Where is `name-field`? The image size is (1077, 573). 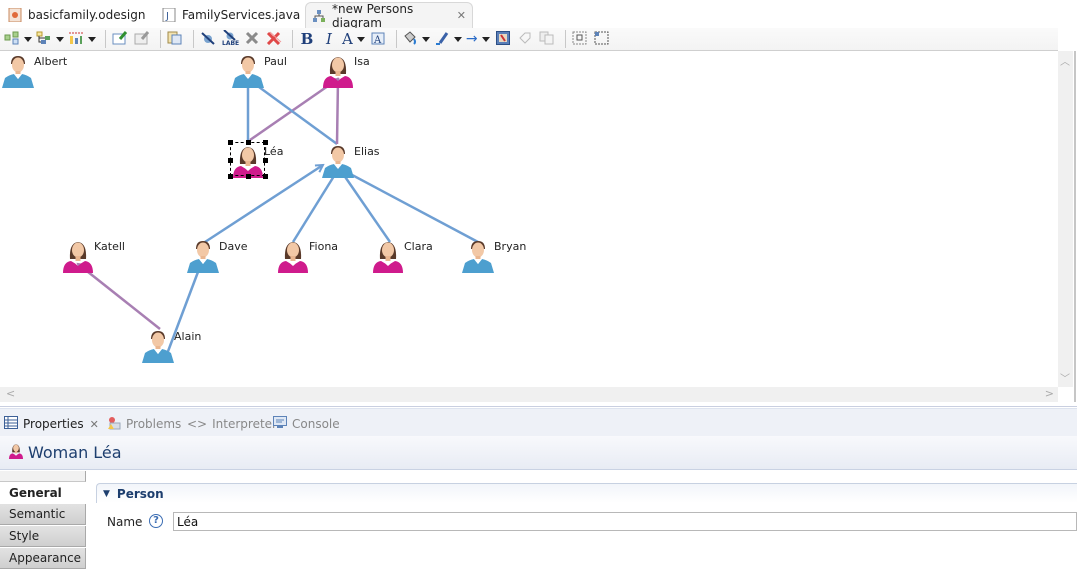
name-field is located at coordinates (625, 521).